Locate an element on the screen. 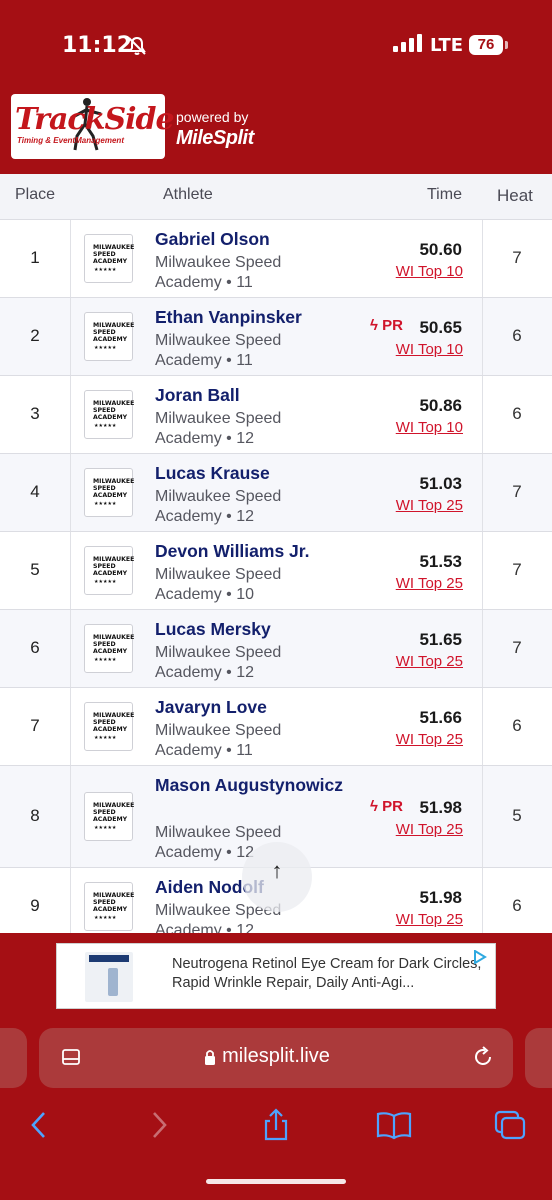 The height and width of the screenshot is (1200, 552). pr-badge: ϟ PR is located at coordinates (386, 806).